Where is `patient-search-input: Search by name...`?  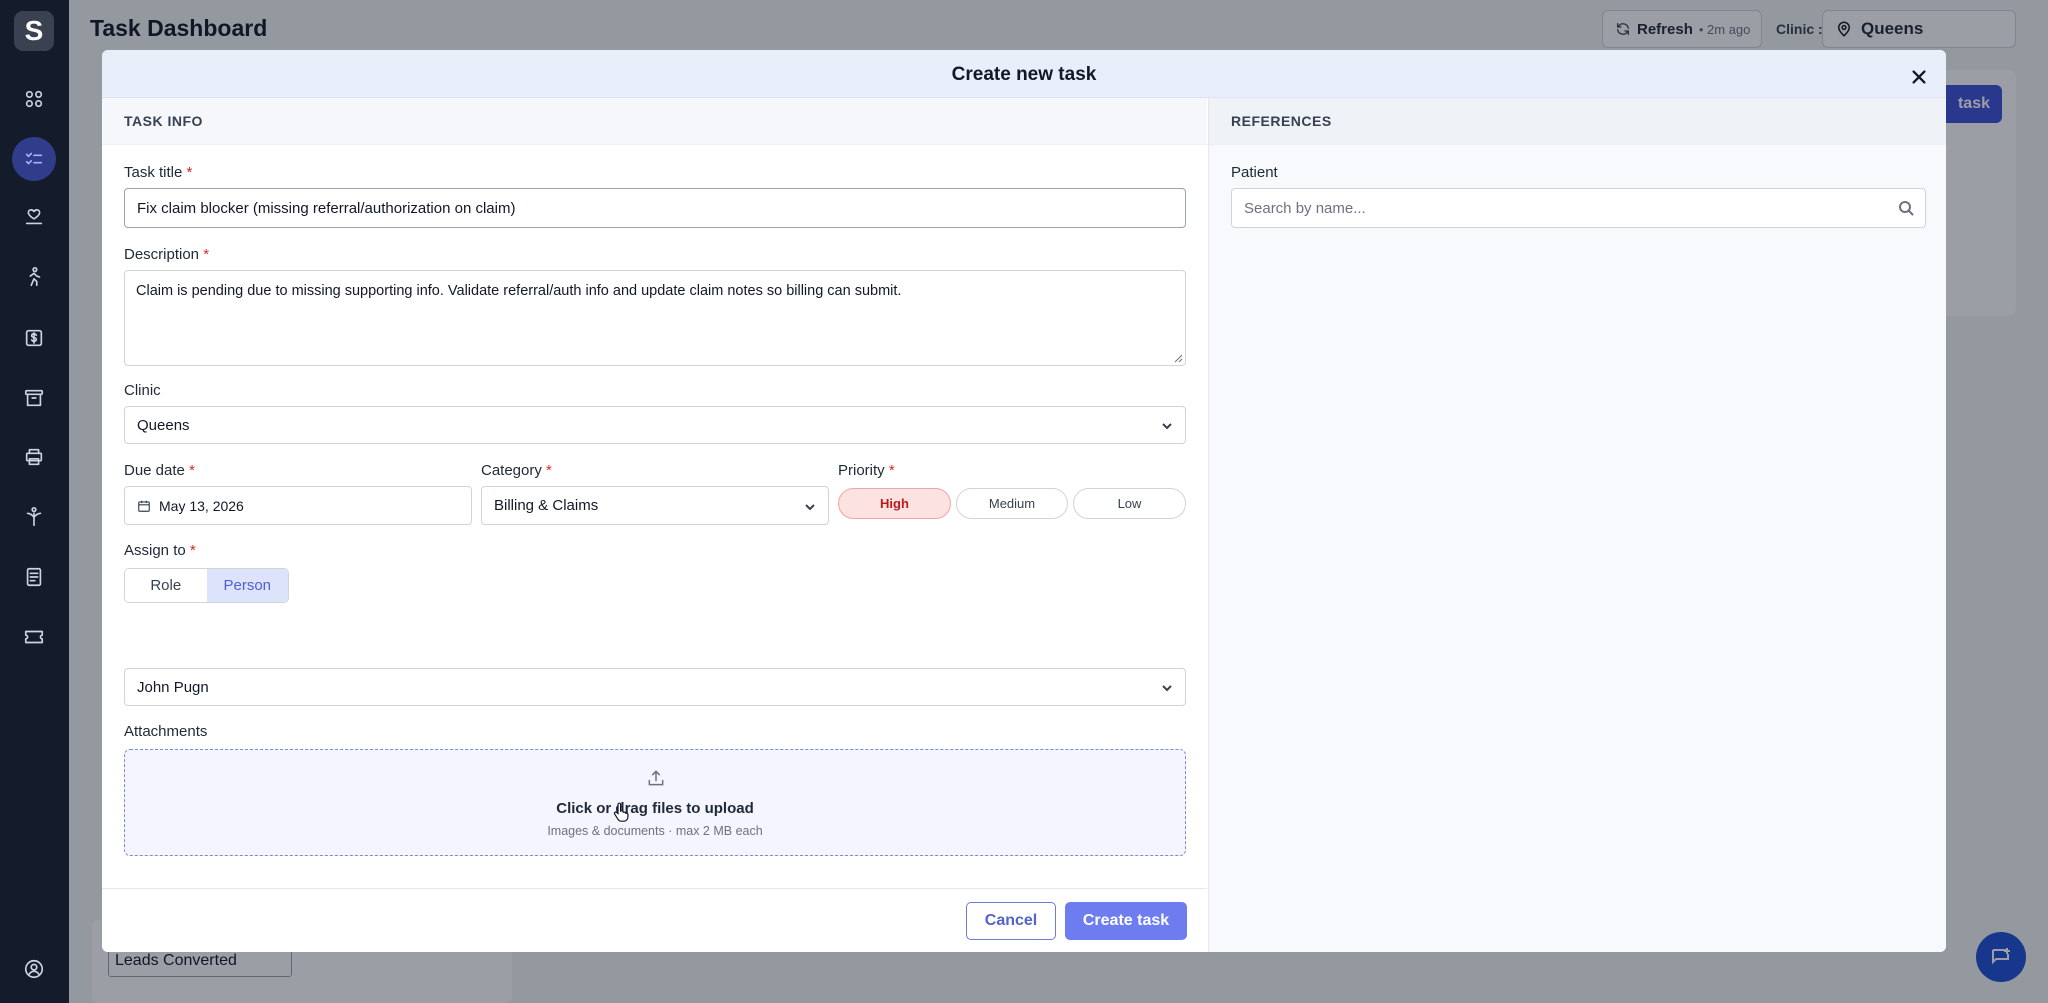 patient-search-input: Search by name... is located at coordinates (1578, 208).